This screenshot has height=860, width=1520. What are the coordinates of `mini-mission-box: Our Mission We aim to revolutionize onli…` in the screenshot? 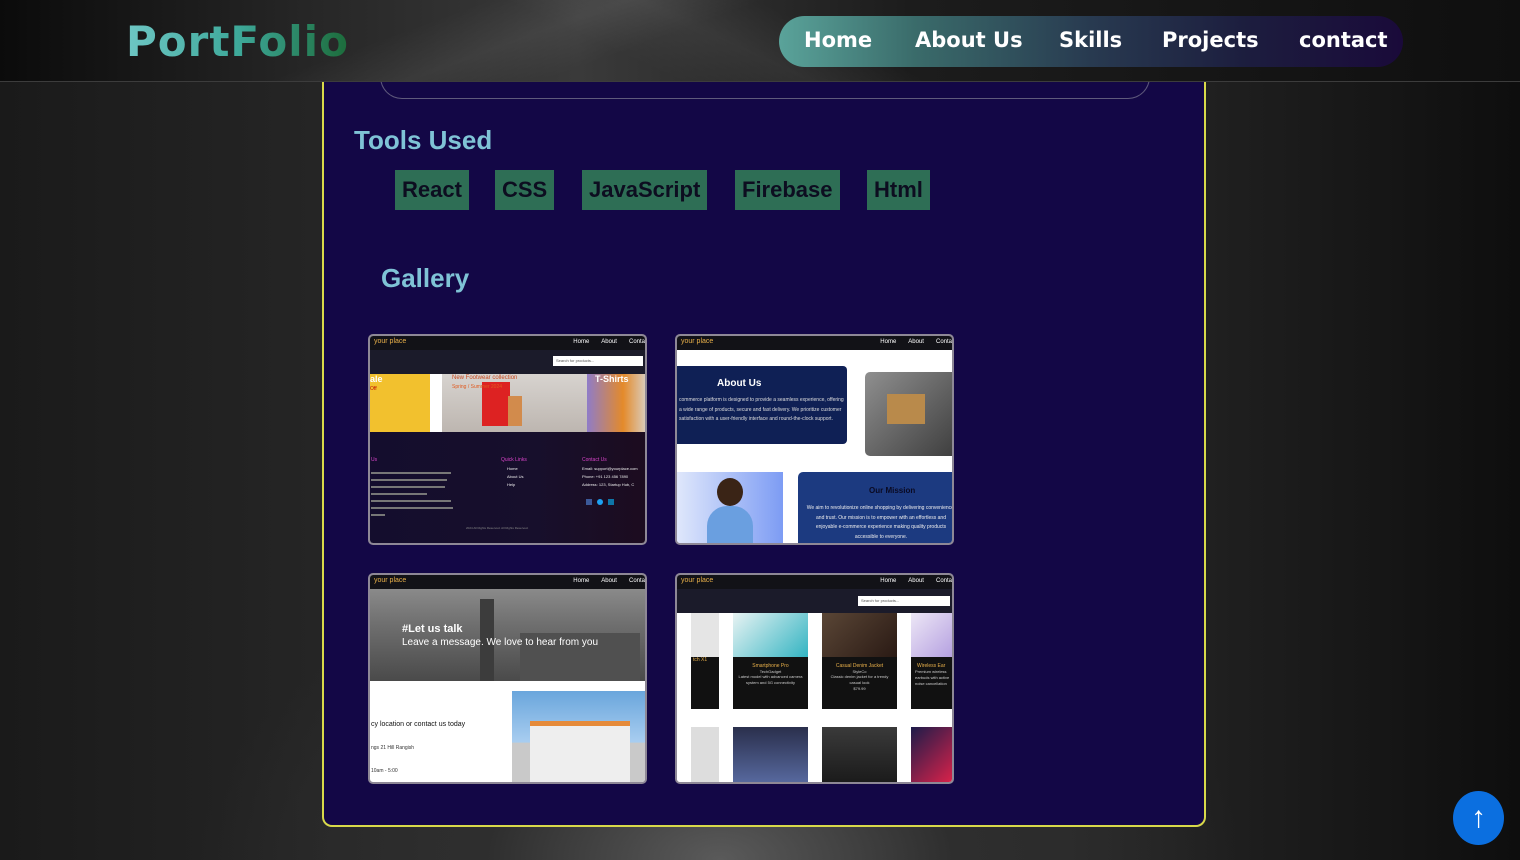 It's located at (876, 507).